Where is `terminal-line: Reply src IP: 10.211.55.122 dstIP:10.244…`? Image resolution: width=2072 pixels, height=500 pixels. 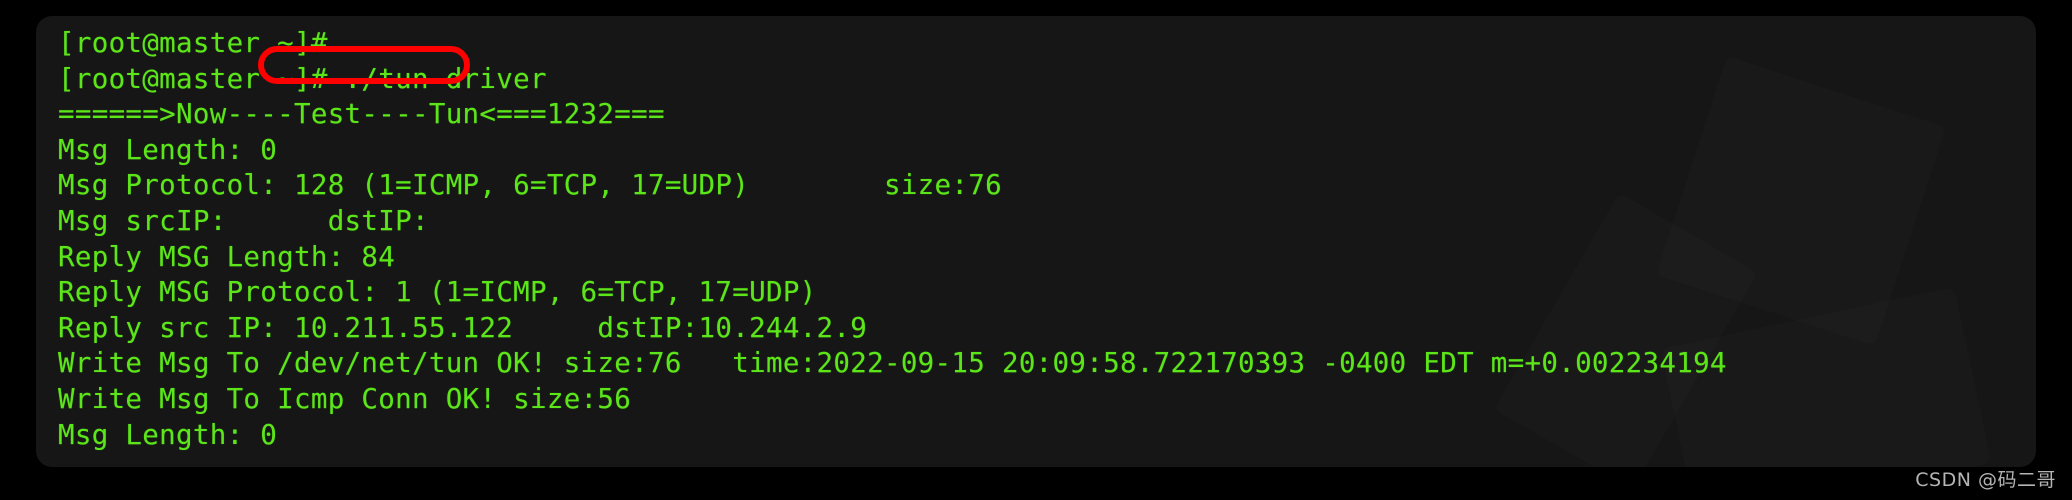 terminal-line: Reply src IP: 10.211.55.122 dstIP:10.244… is located at coordinates (463, 327).